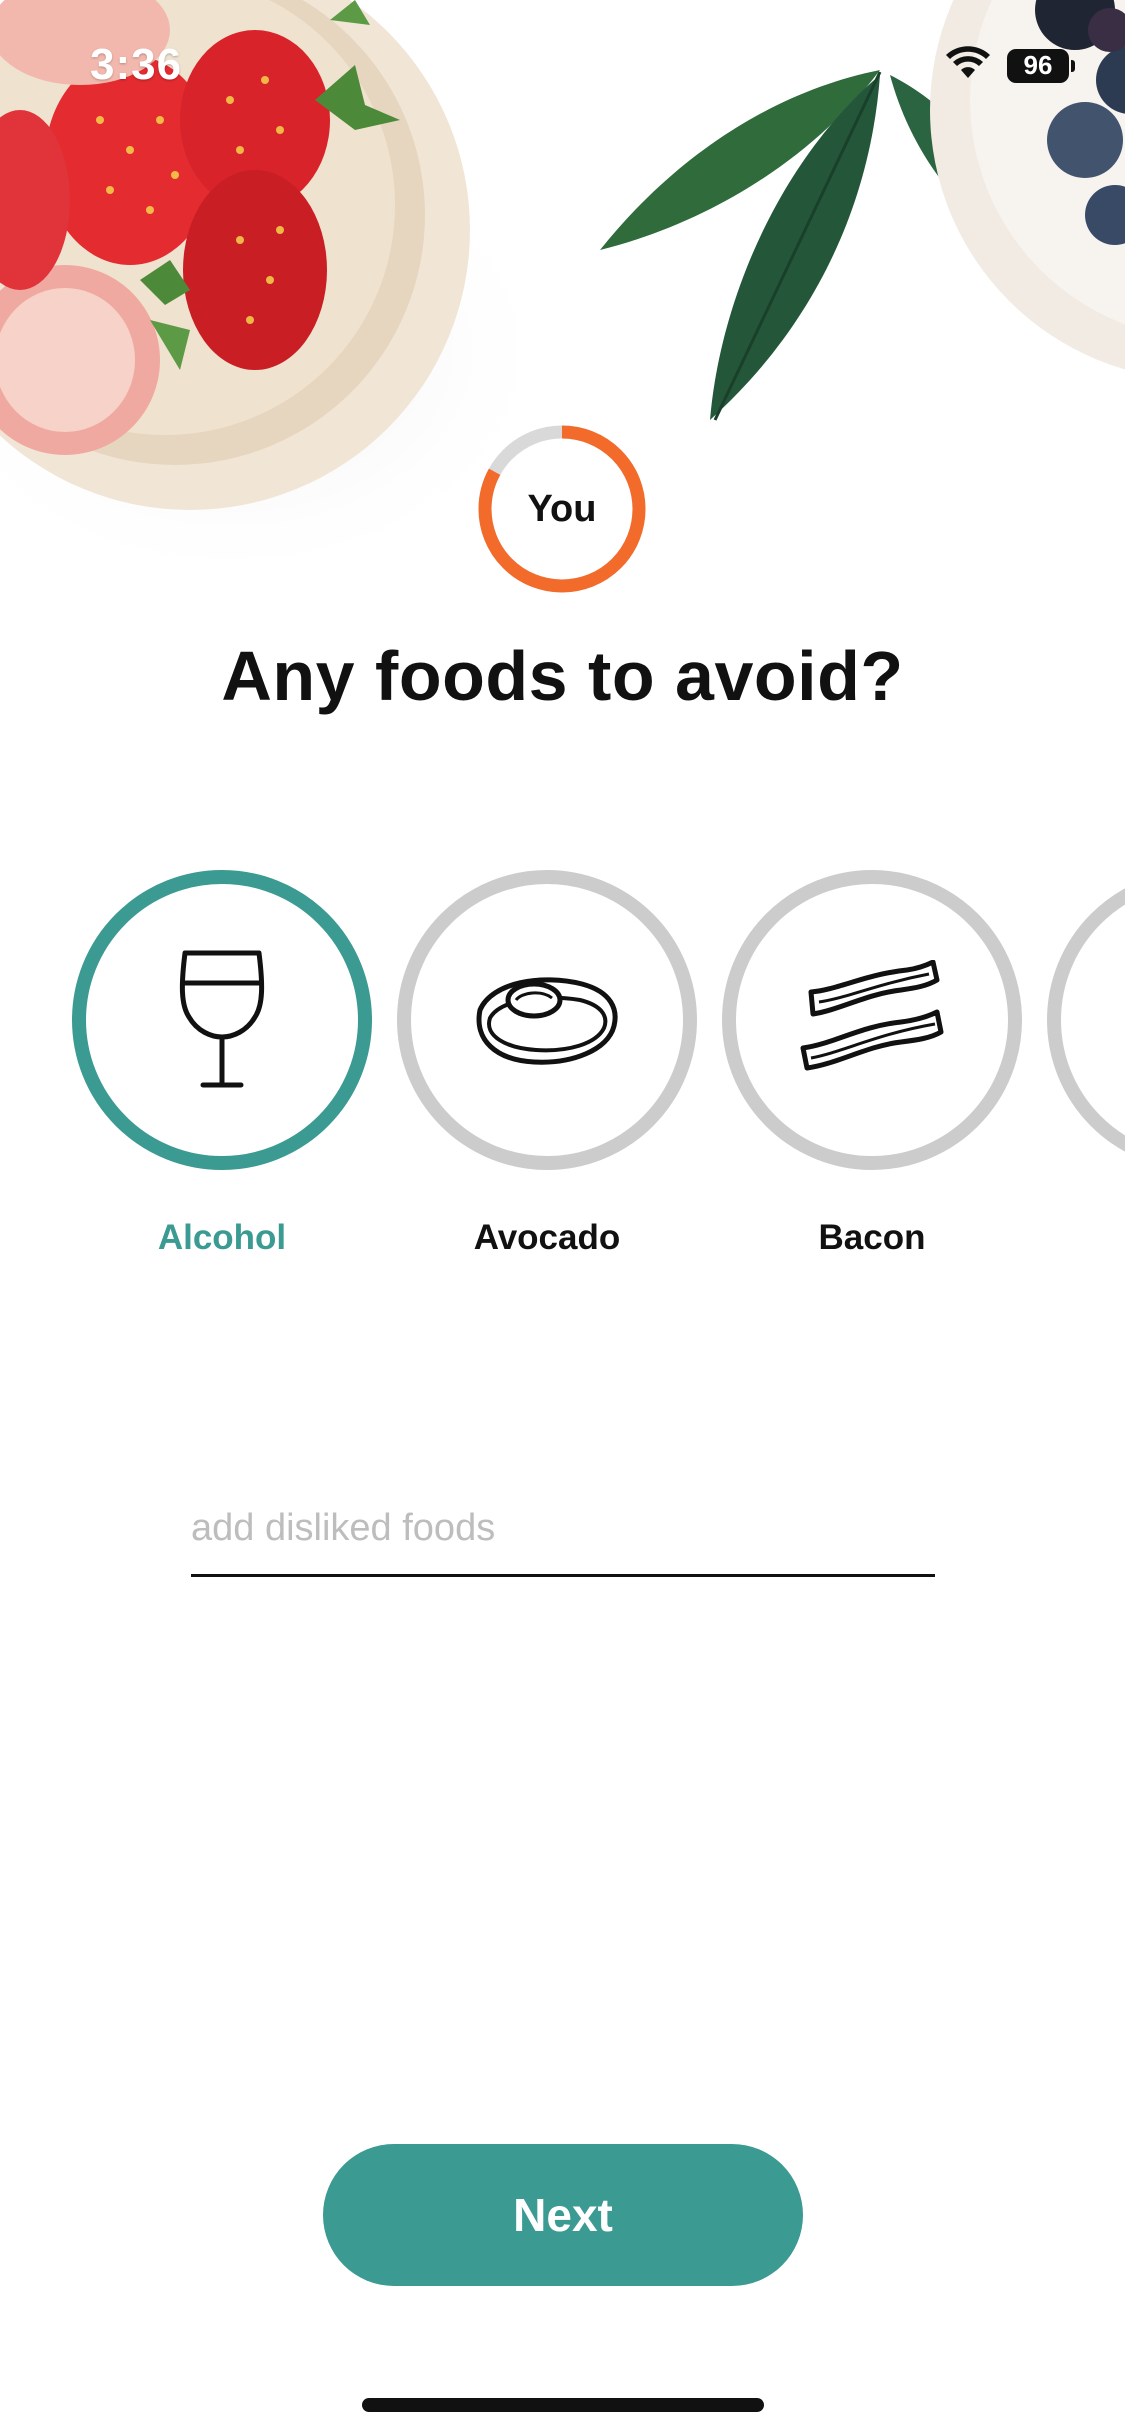  Describe the element at coordinates (1038, 65) in the screenshot. I see `battery-level: 96` at that location.